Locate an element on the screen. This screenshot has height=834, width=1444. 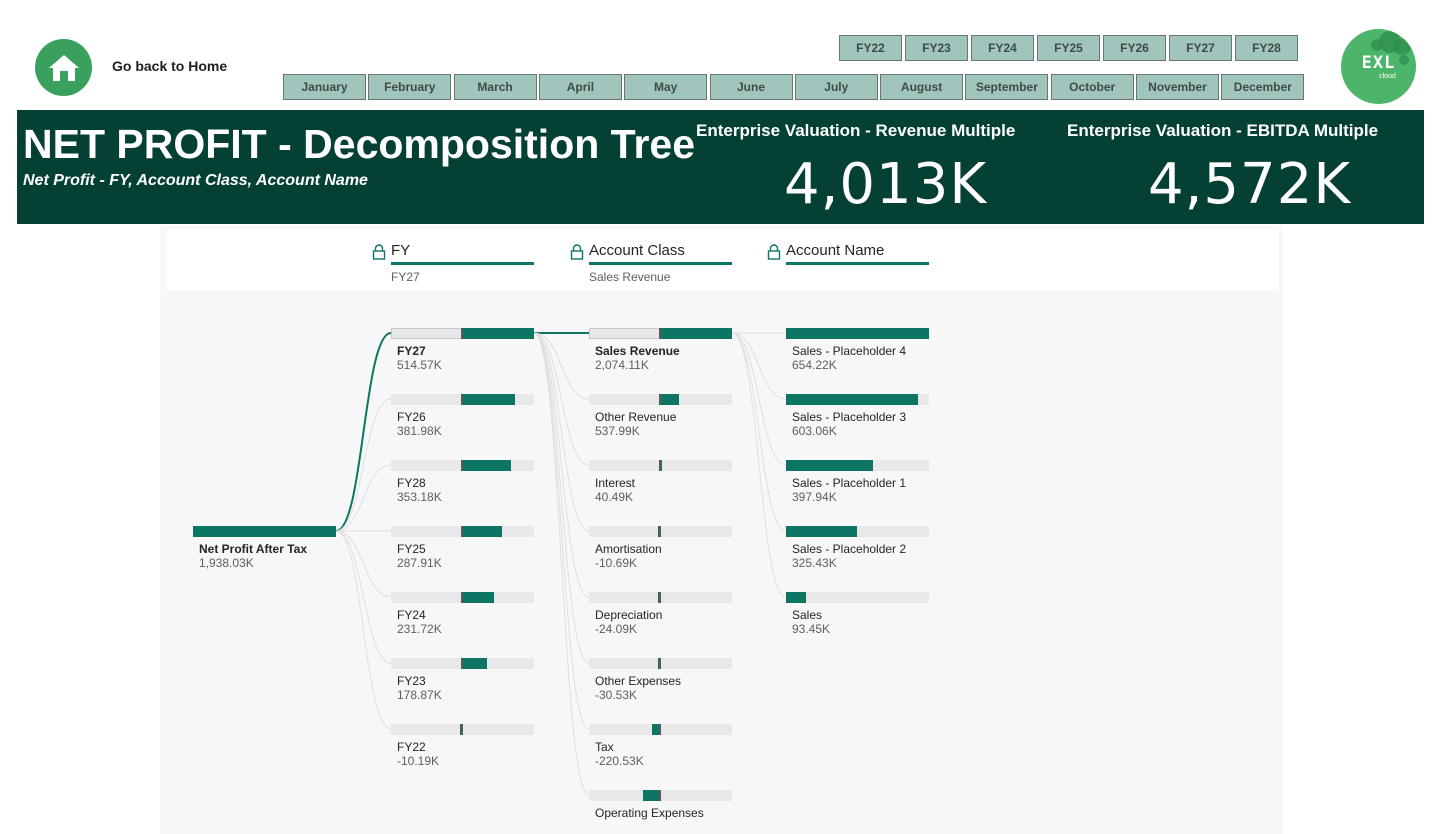
node-value: 1,938.03K is located at coordinates (226, 563).